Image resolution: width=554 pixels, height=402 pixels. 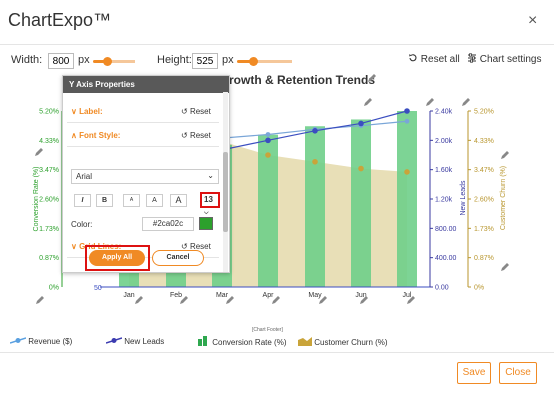 I want to click on font-style-reset-label: Reset, so click(x=200, y=135).